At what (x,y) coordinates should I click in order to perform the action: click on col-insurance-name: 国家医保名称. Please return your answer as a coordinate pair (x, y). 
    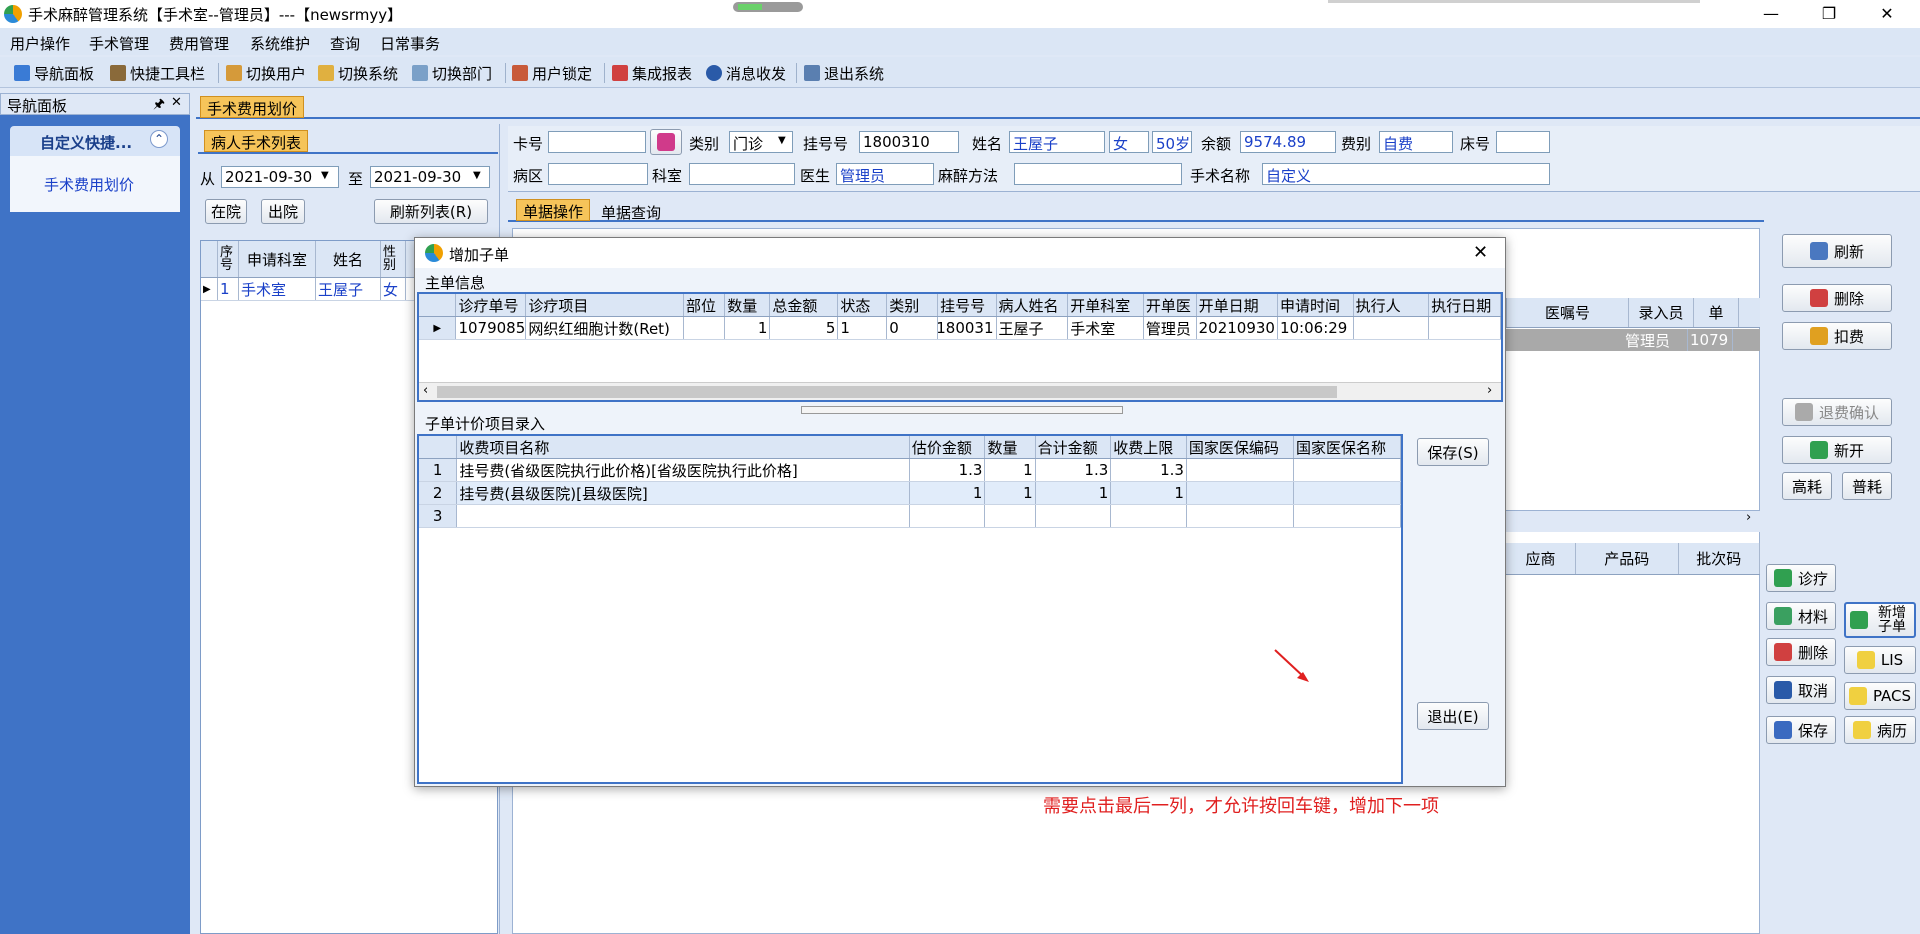
    Looking at the image, I should click on (1348, 447).